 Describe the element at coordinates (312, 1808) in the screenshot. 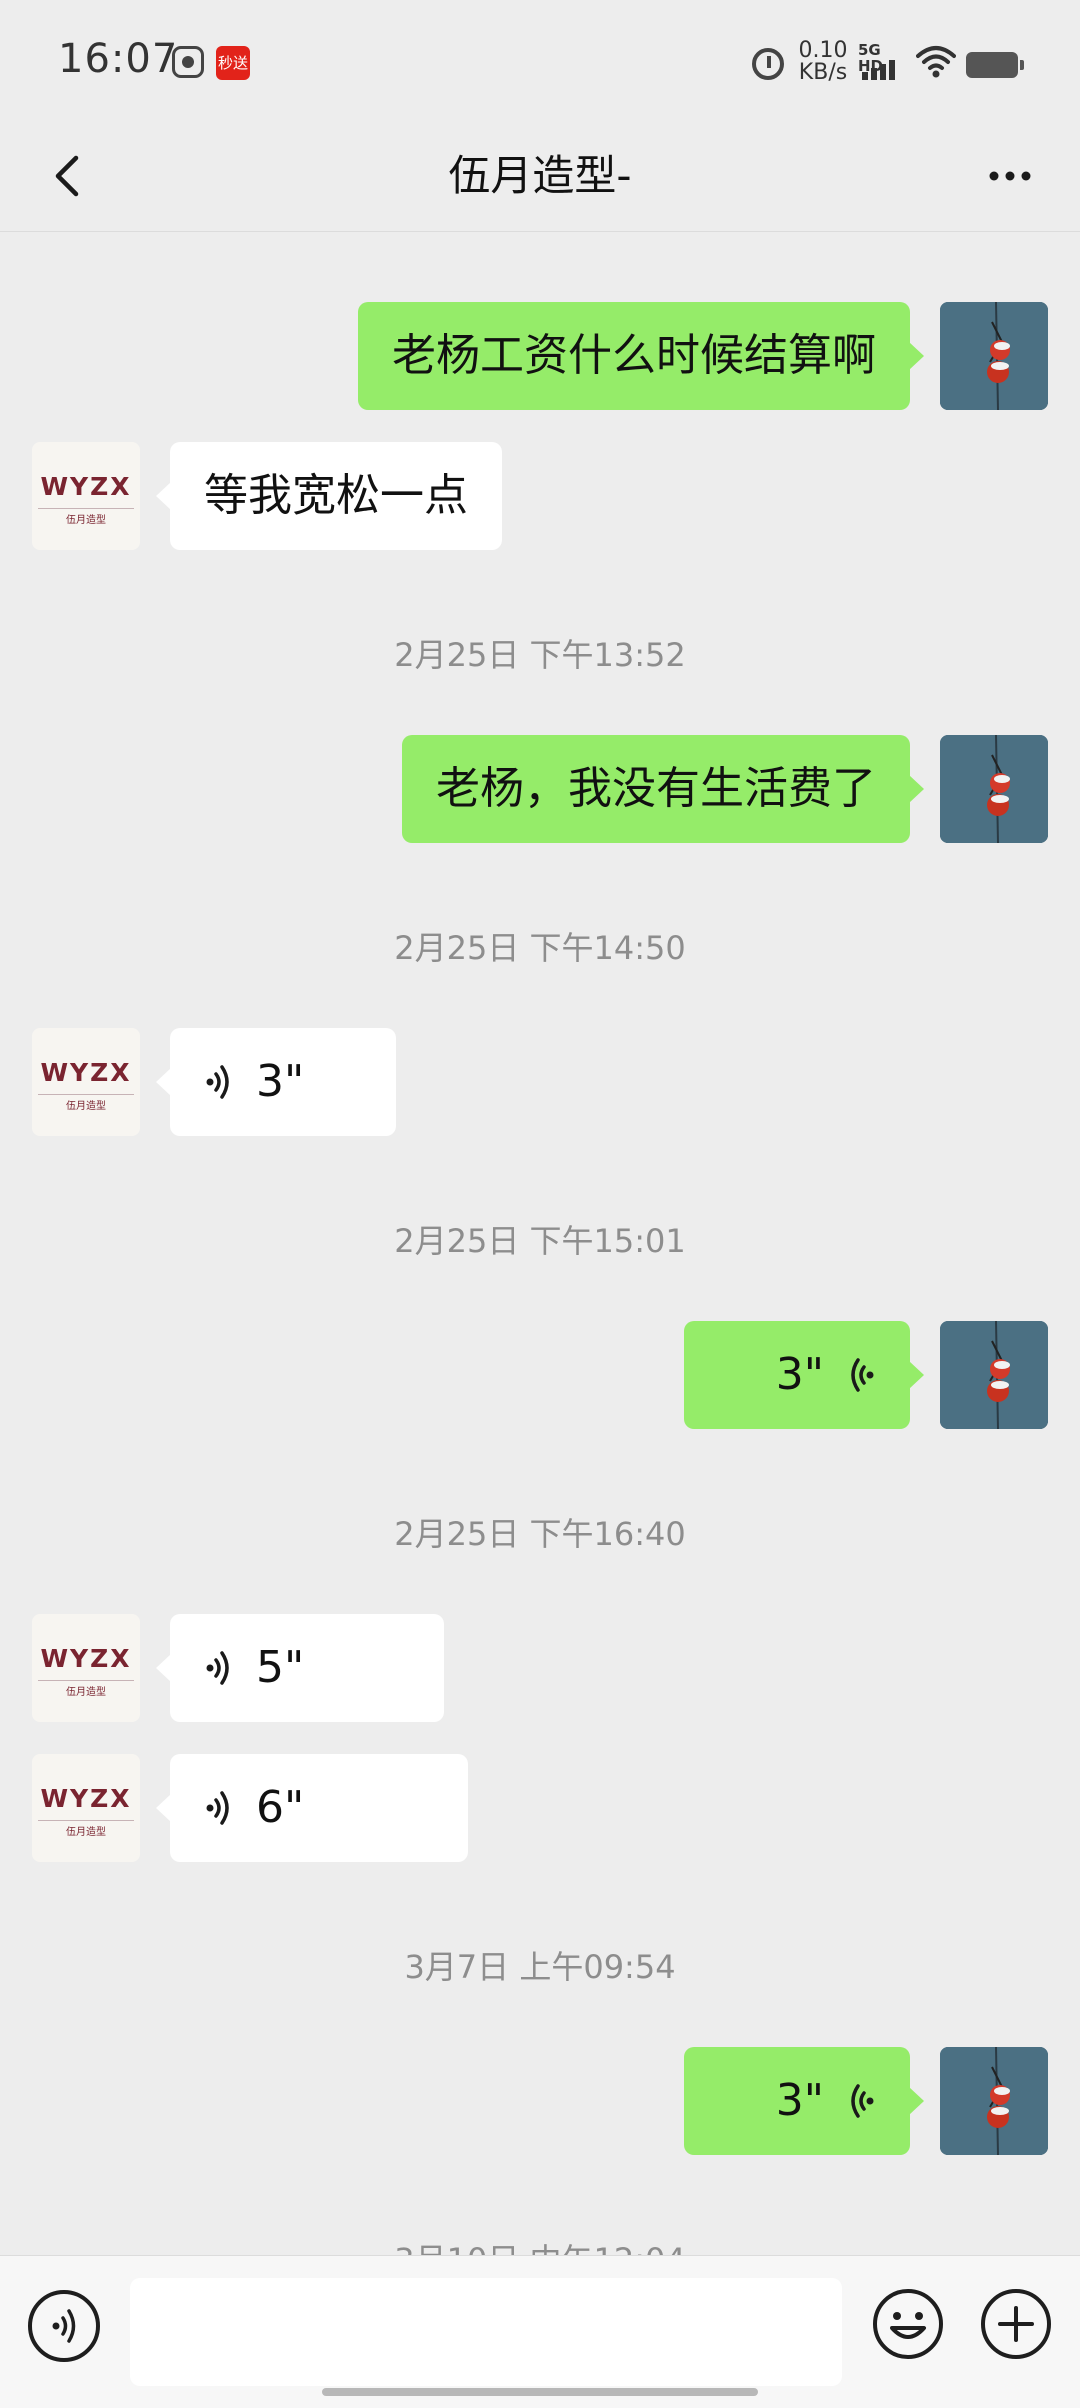

I see `incoming-voice-bubble: 6"` at that location.